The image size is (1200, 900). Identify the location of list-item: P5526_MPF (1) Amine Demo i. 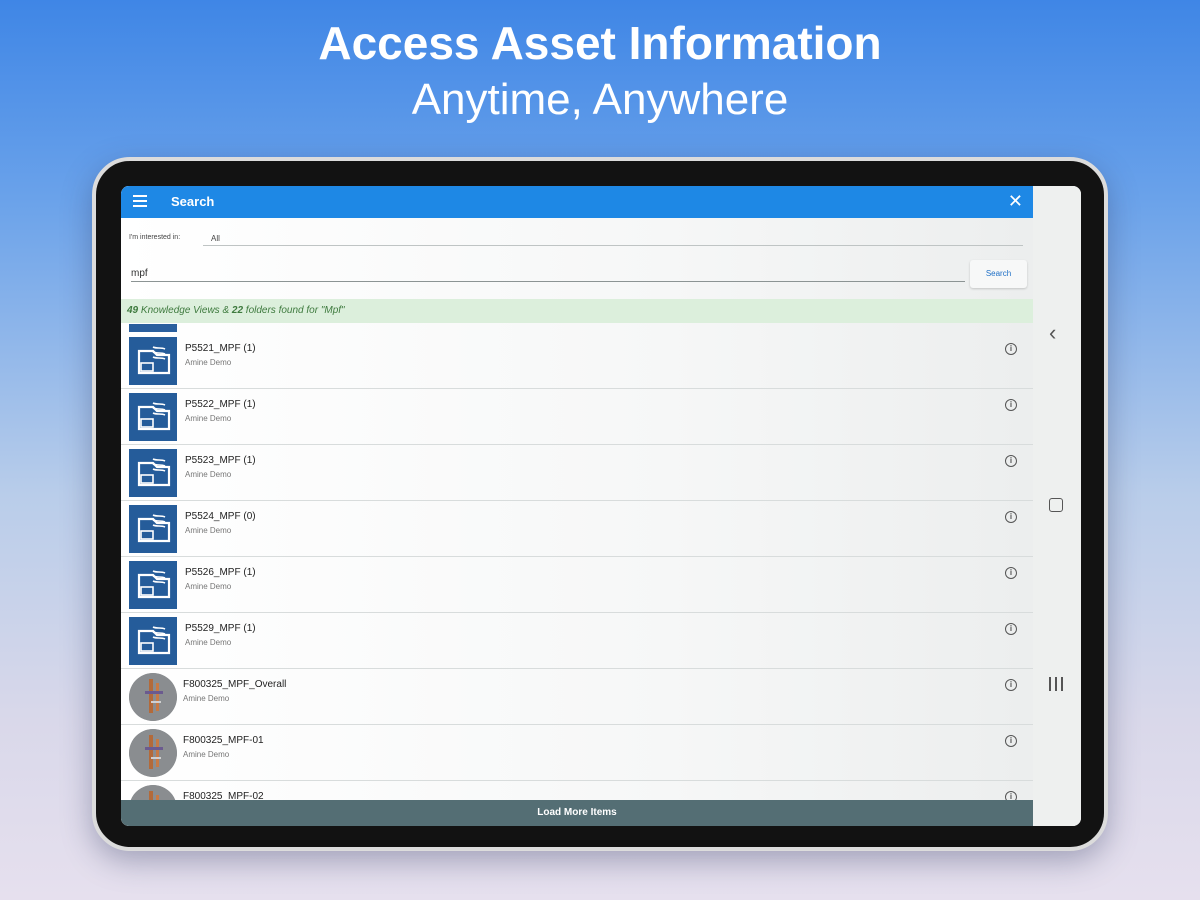
(577, 585).